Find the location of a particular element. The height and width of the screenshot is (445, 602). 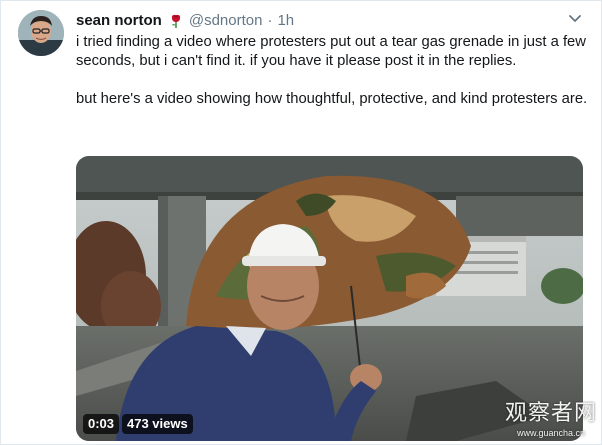

tweet-header: sean norton @sdnorton · 1h is located at coordinates (185, 20).